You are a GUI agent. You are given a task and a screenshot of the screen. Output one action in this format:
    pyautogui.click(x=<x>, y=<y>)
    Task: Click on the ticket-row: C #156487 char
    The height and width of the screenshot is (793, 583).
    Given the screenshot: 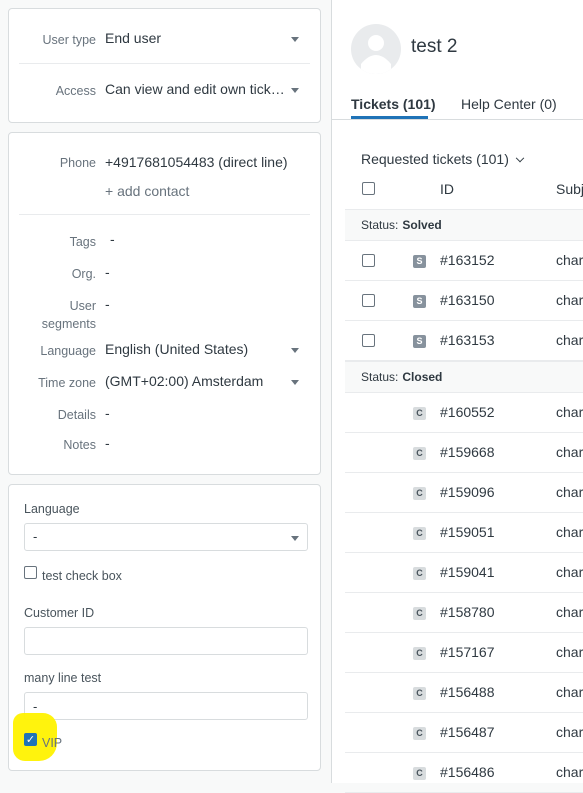 What is the action you would take?
    pyautogui.click(x=464, y=733)
    